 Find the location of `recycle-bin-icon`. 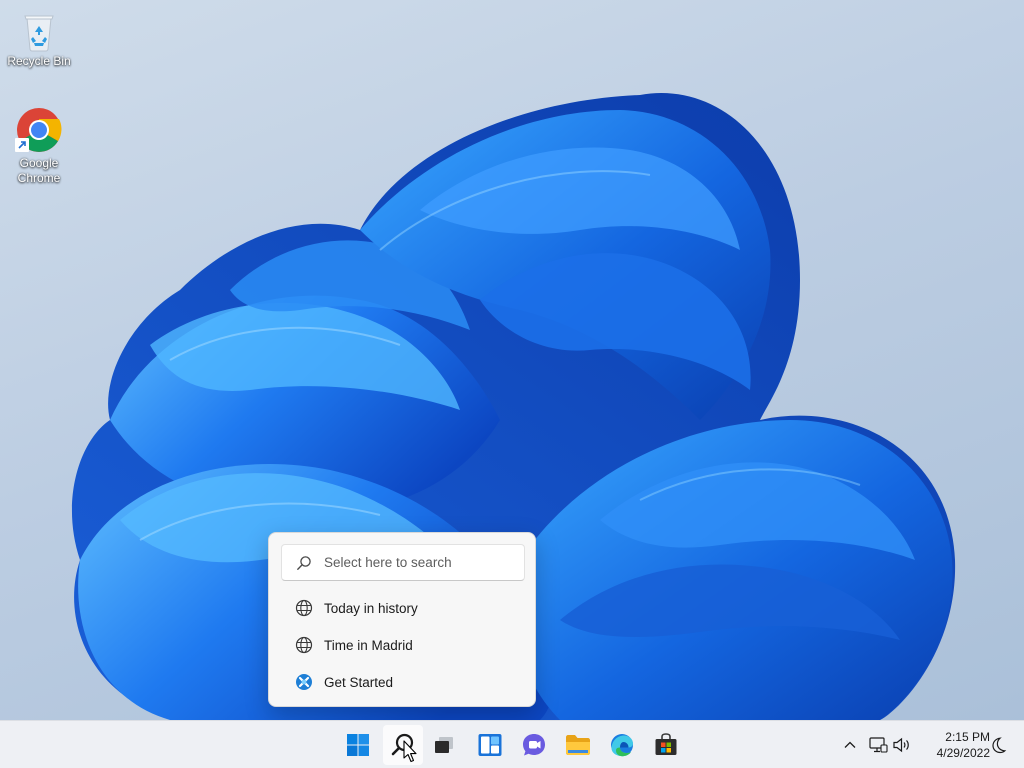

recycle-bin-icon is located at coordinates (39, 33).